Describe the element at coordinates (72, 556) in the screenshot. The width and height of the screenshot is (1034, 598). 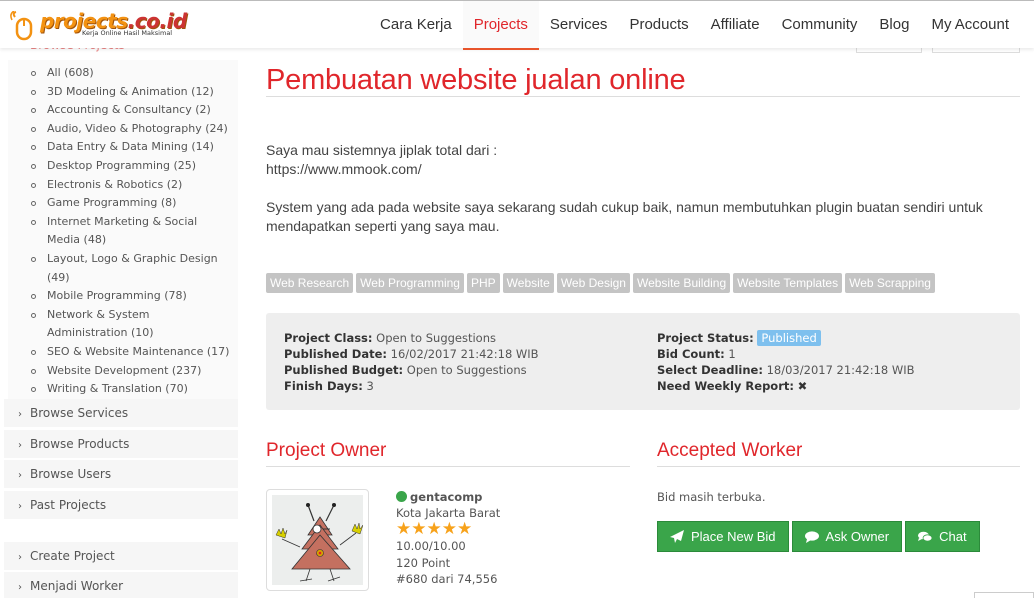
I see `sidebar-link-label: Create Project` at that location.